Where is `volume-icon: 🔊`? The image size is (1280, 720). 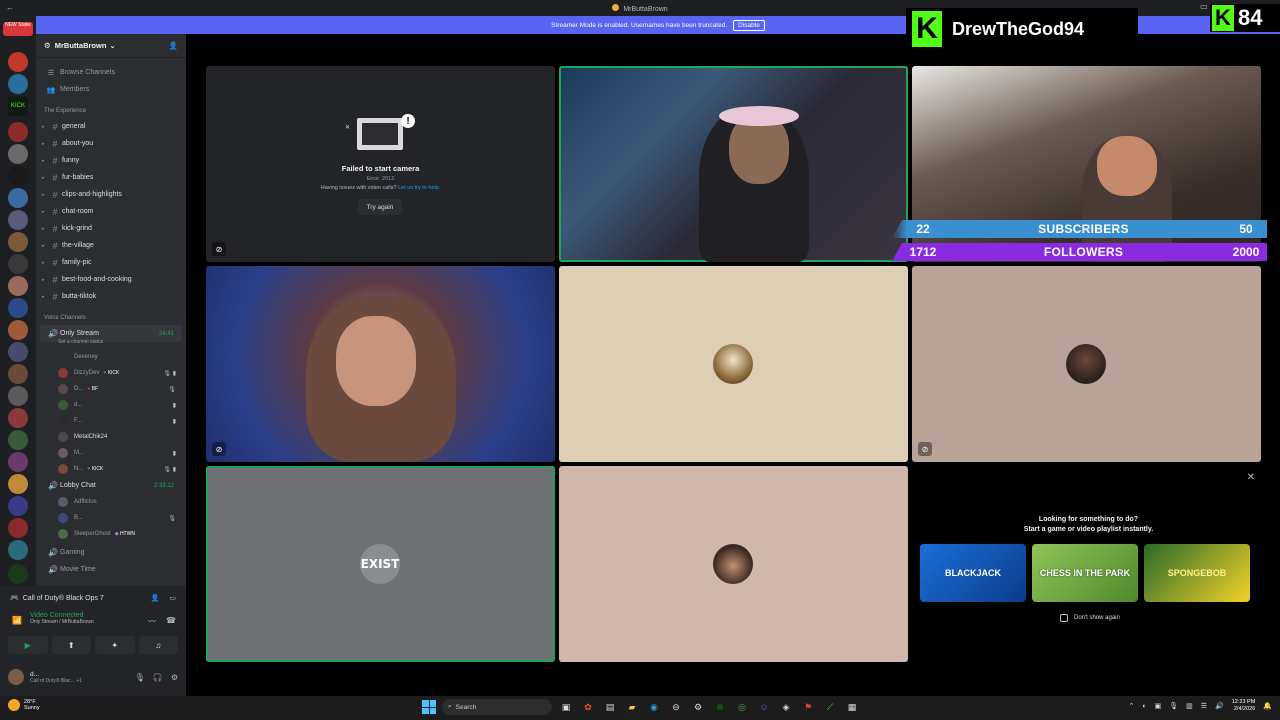
volume-icon: 🔊 is located at coordinates (1219, 706).